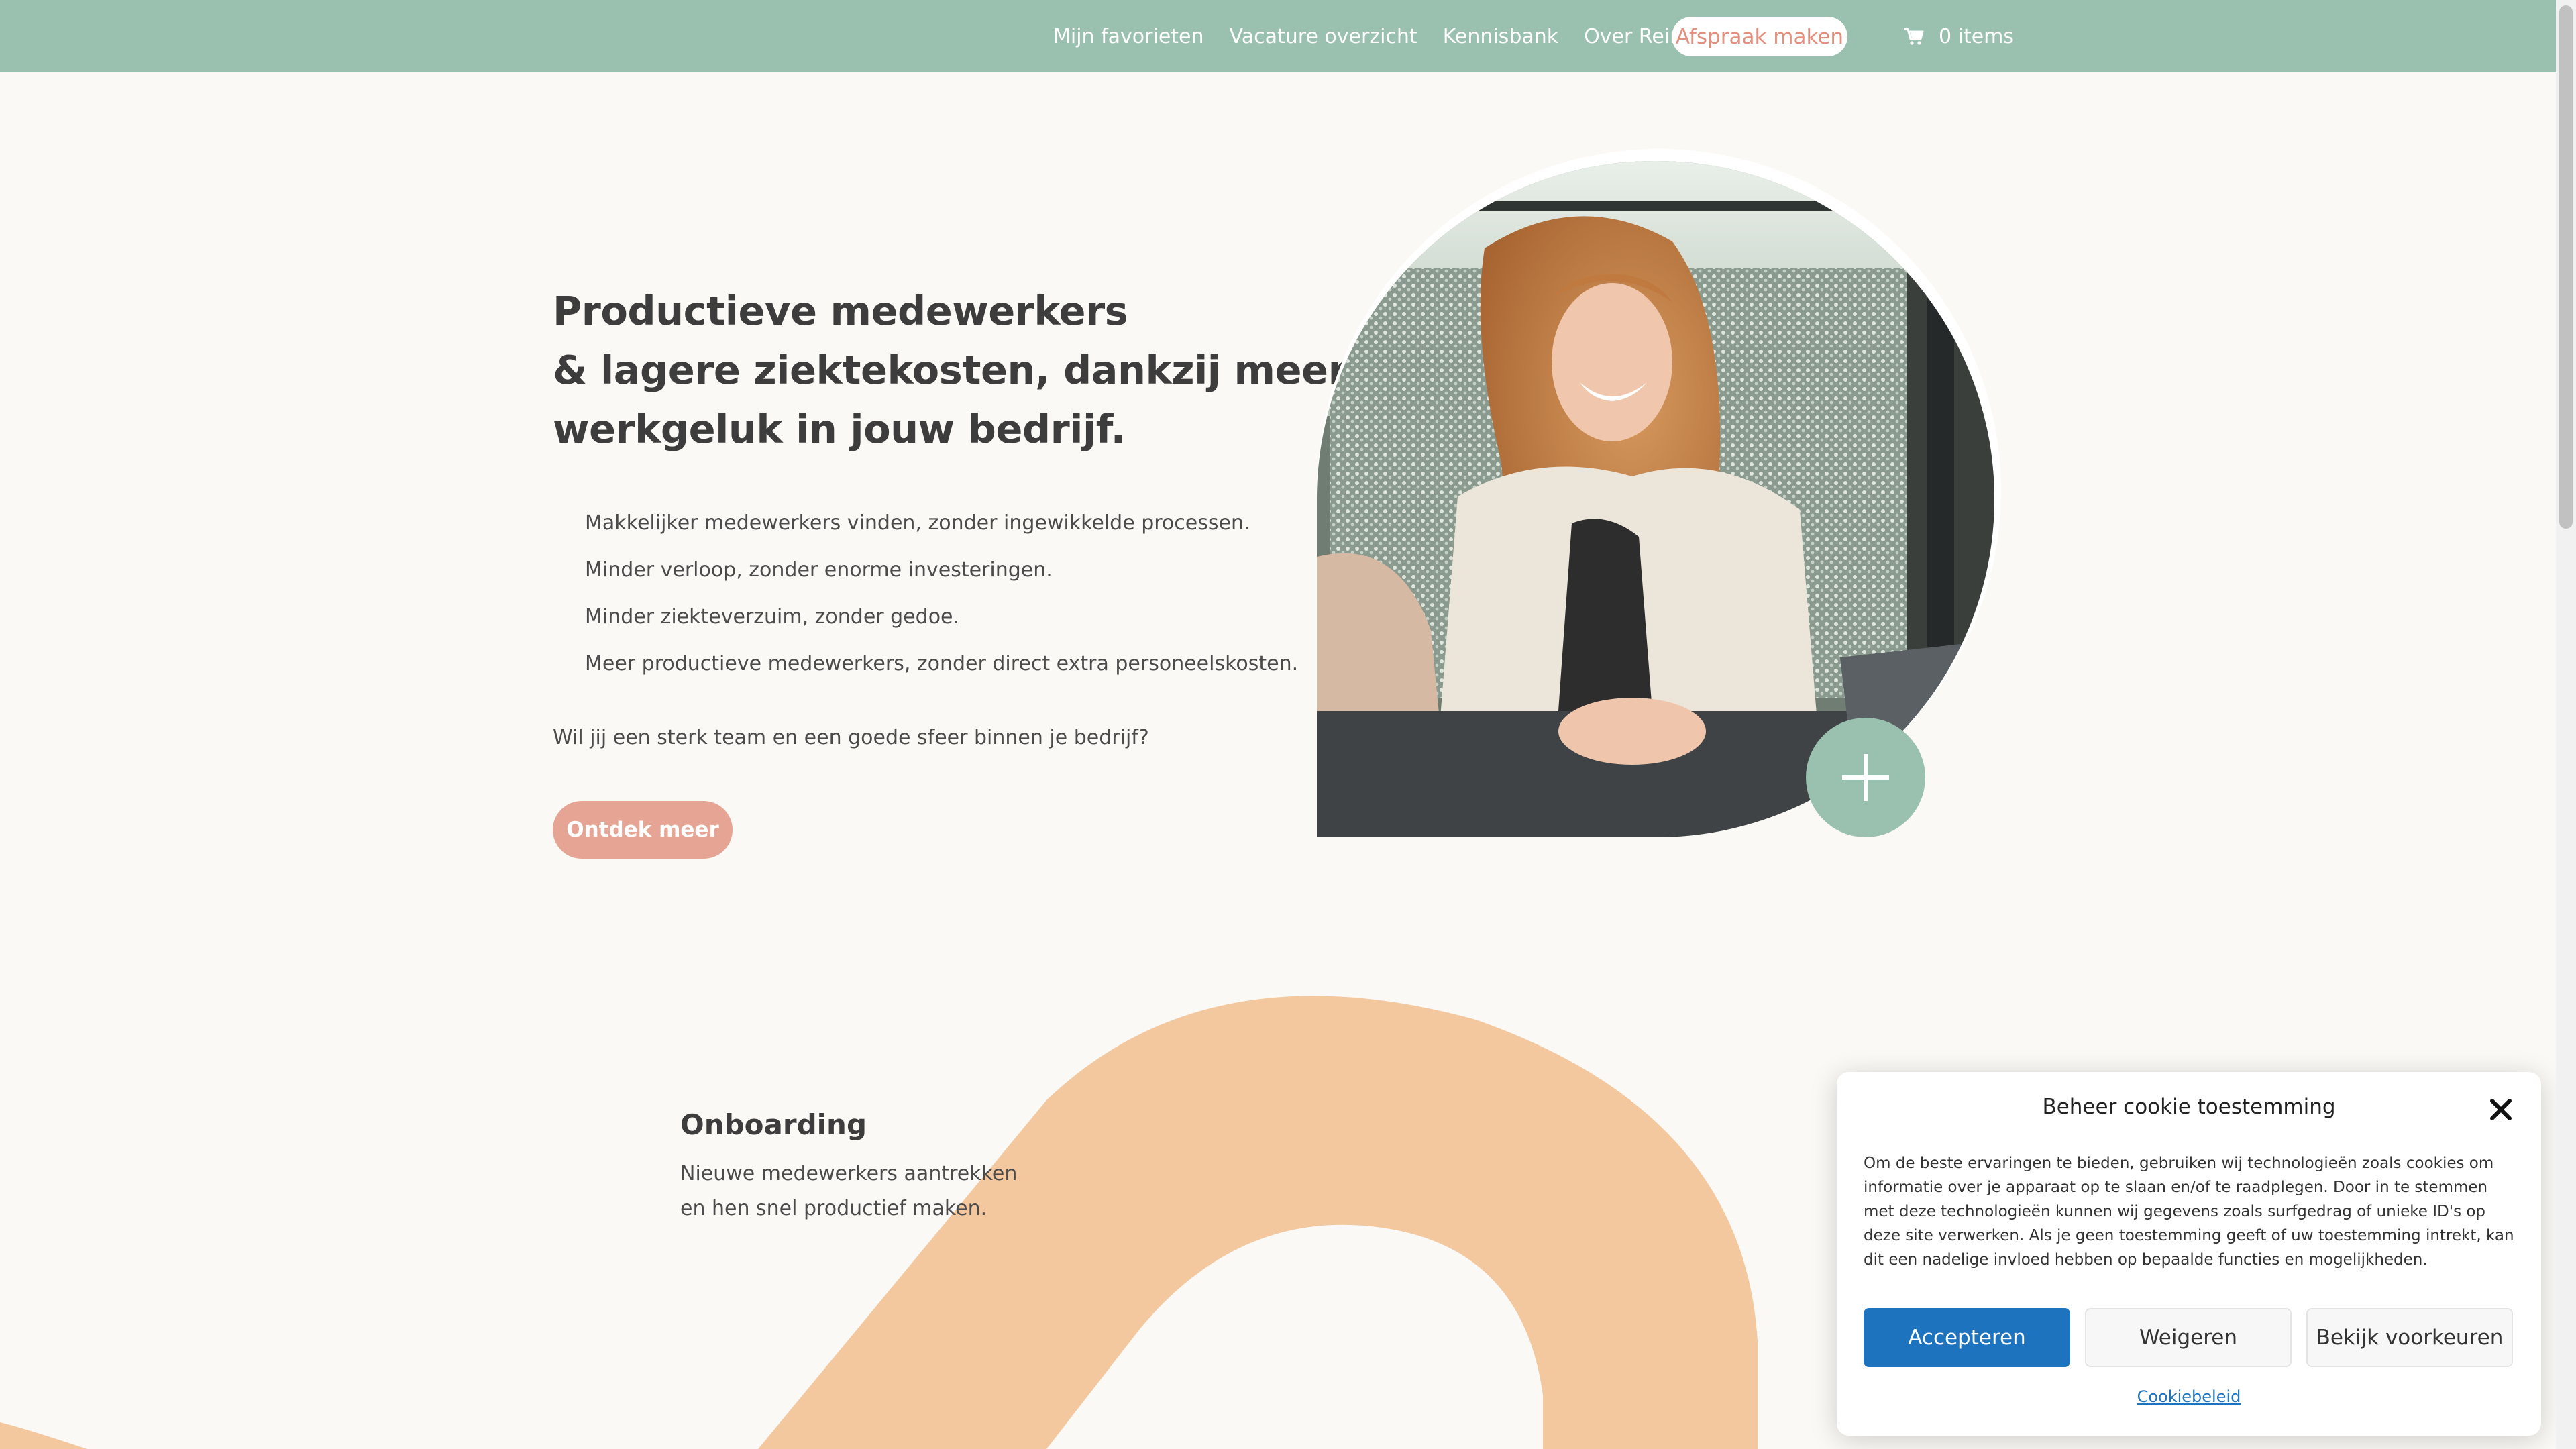  I want to click on plus-icon, so click(1865, 777).